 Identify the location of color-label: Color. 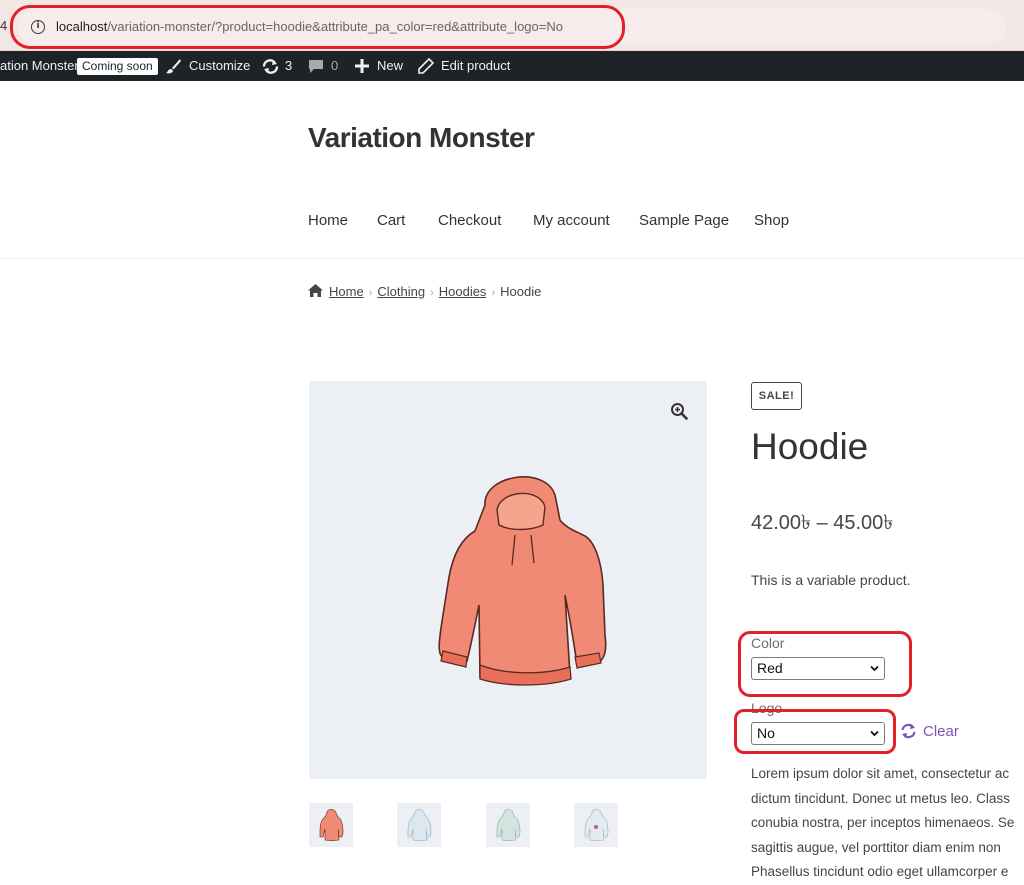
(768, 643).